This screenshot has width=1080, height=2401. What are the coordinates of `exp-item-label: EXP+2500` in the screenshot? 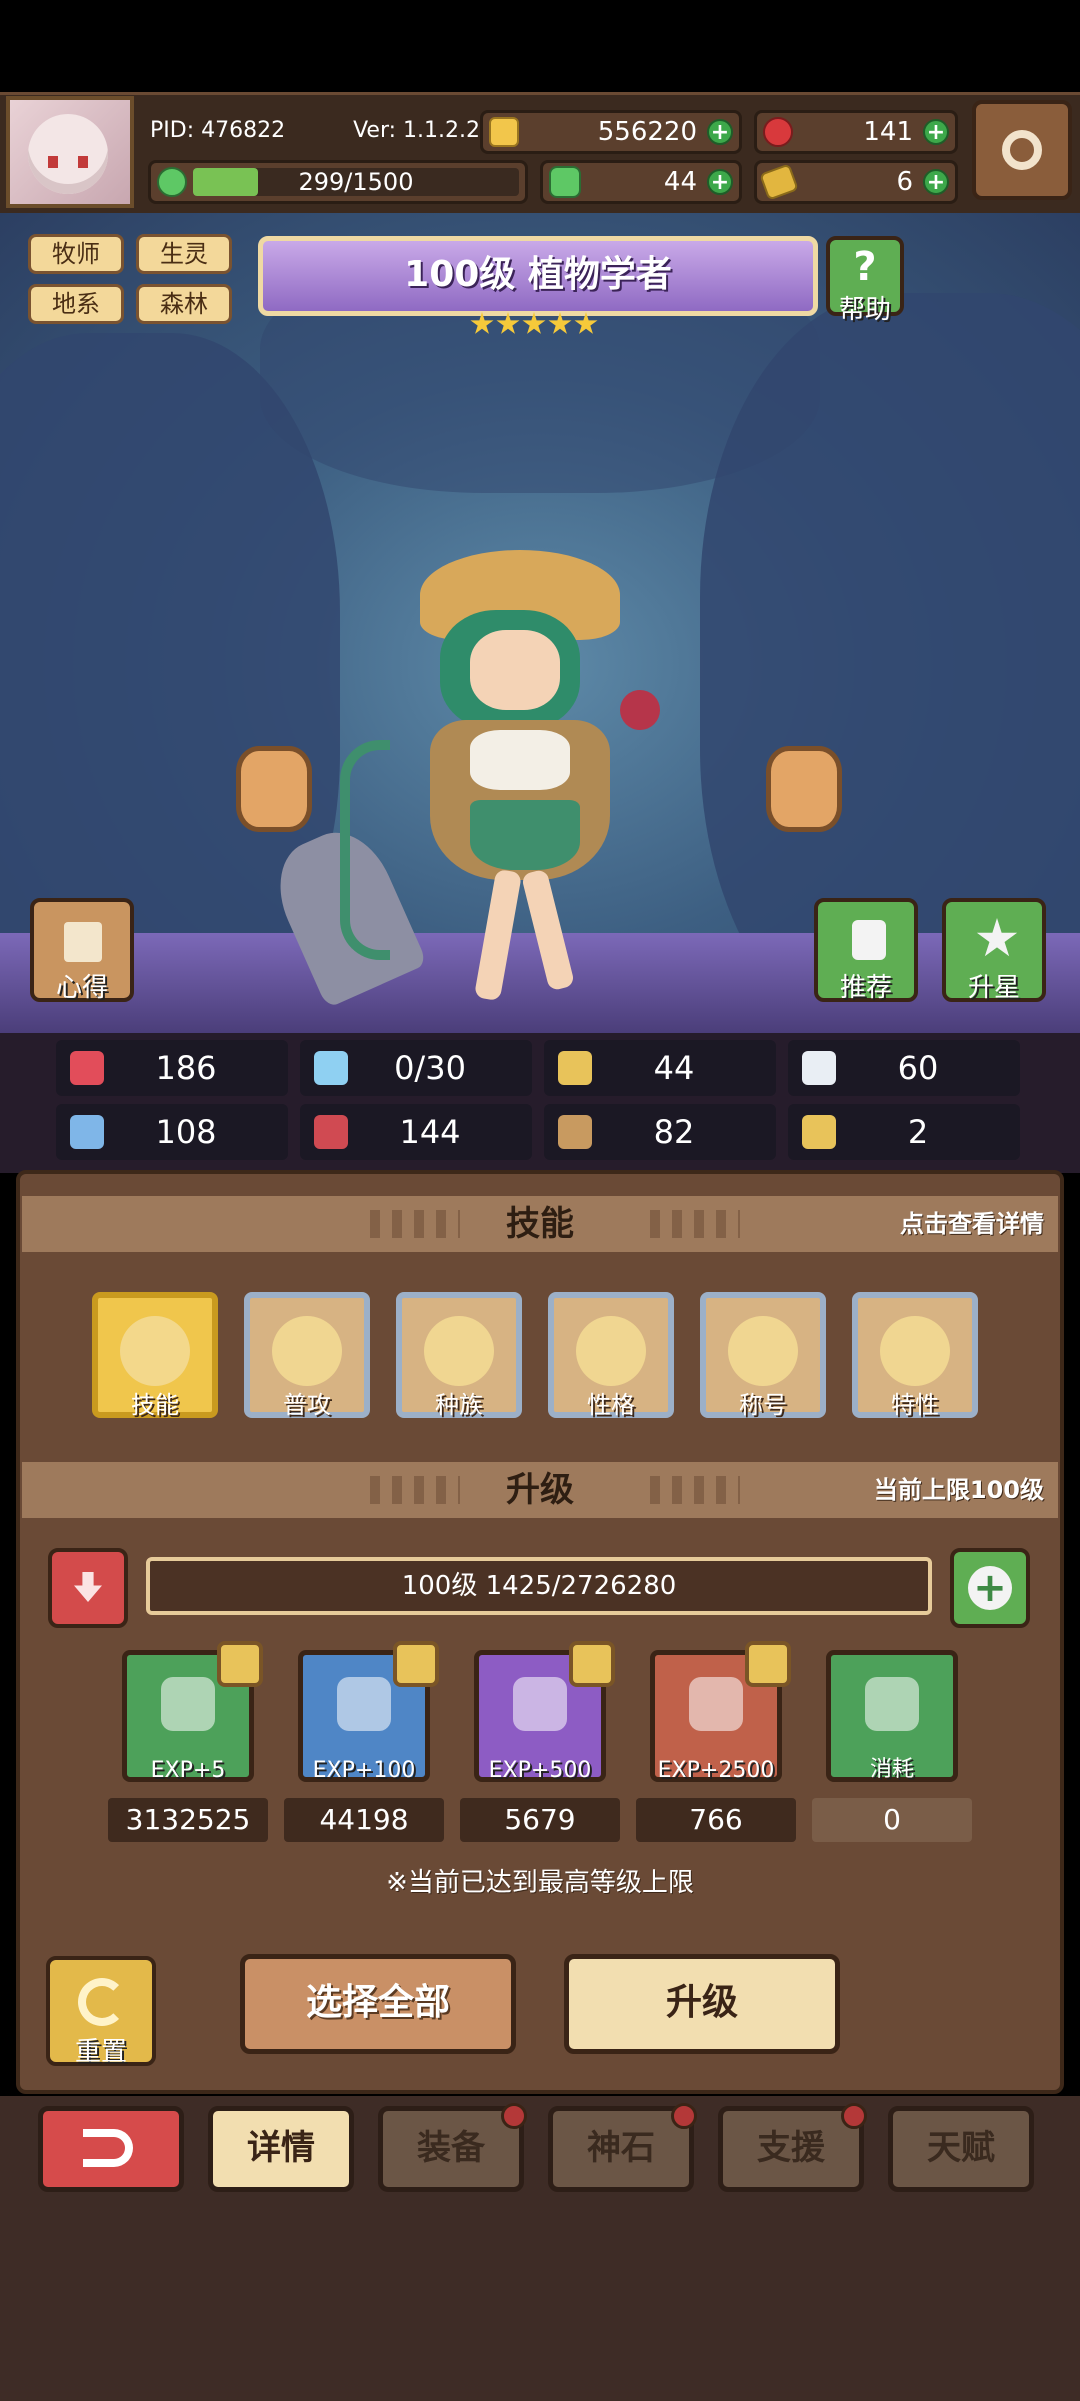 It's located at (716, 1770).